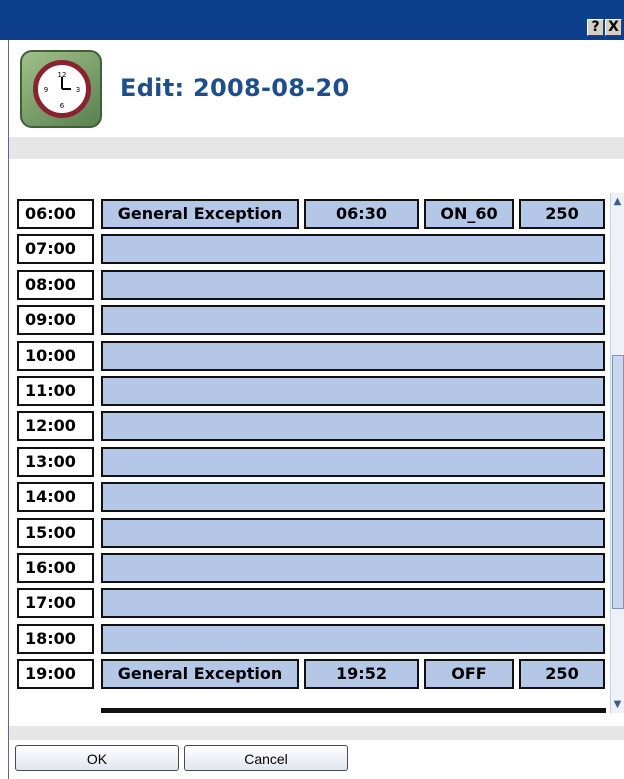 The width and height of the screenshot is (624, 779). I want to click on hour-label: 12:00, so click(55, 426).